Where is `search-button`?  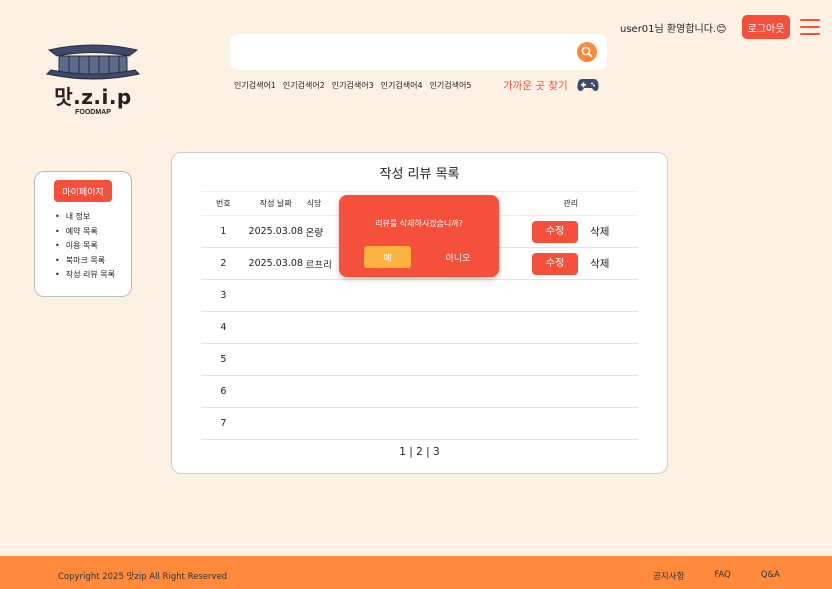
search-button is located at coordinates (587, 52).